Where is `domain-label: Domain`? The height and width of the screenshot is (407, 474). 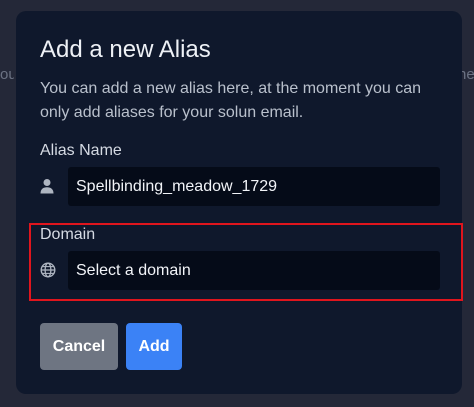
domain-label: Domain is located at coordinates (68, 234).